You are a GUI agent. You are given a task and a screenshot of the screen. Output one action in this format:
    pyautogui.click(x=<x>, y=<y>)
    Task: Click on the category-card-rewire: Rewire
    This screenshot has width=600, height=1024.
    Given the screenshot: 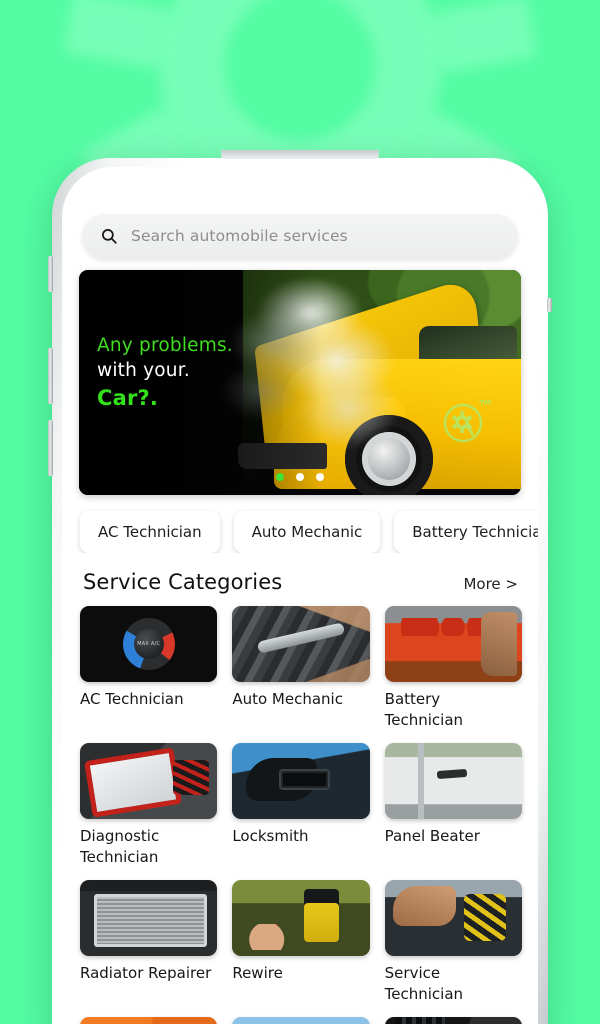 What is the action you would take?
    pyautogui.click(x=301, y=942)
    